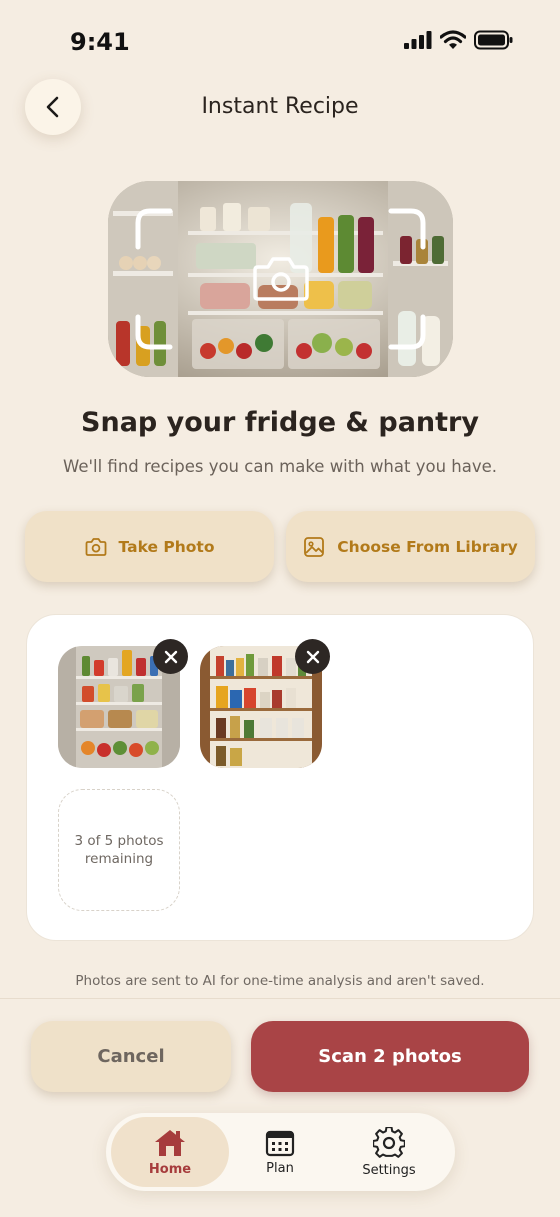  I want to click on scan-label: Scan 2 photos, so click(390, 1056).